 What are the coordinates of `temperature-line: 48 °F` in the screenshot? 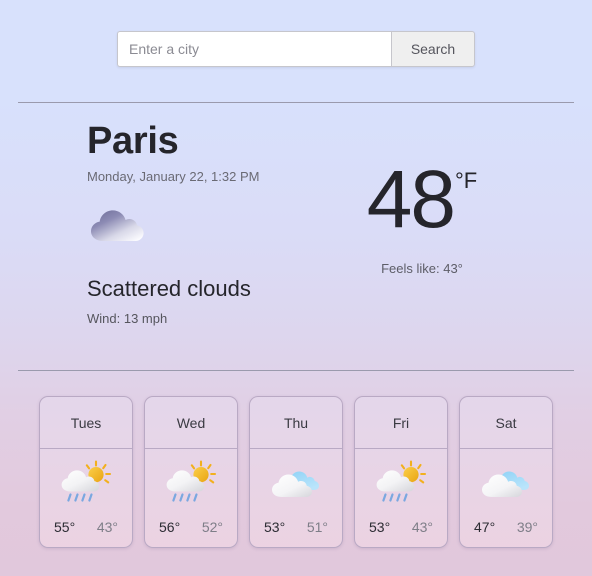 It's located at (422, 199).